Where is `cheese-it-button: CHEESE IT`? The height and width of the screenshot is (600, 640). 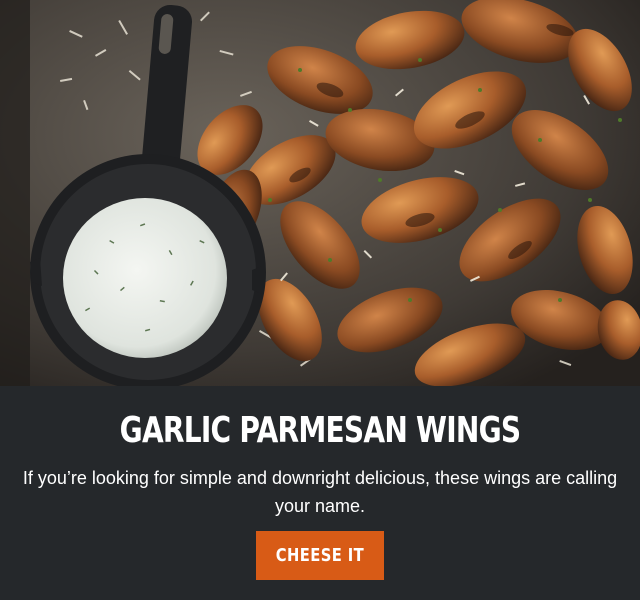 cheese-it-button: CHEESE IT is located at coordinates (320, 555).